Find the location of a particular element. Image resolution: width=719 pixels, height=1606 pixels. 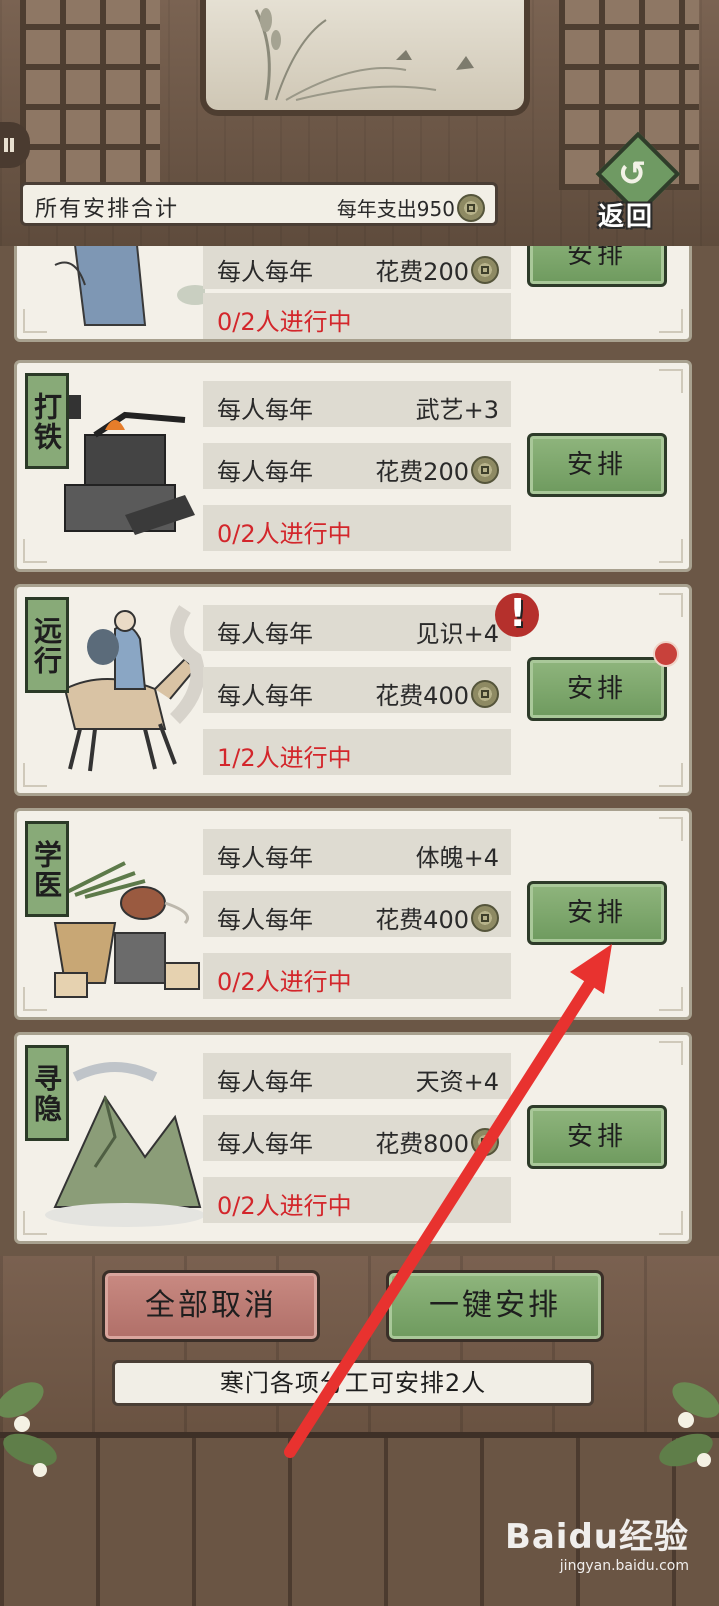

scholar-illustration is located at coordinates (124, 288).